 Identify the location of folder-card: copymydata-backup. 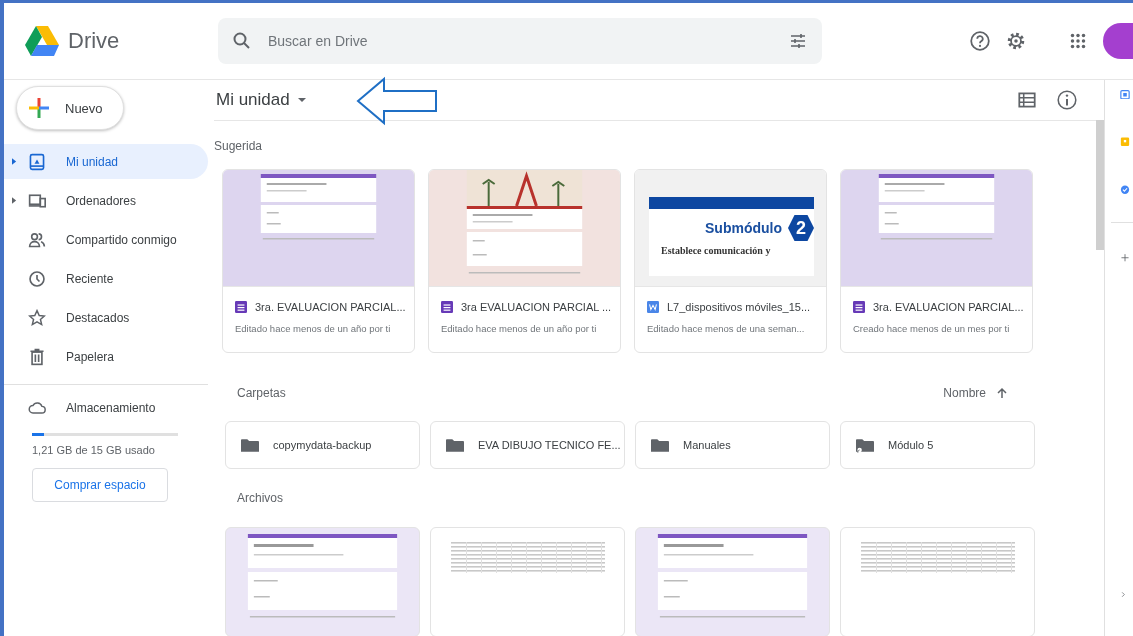
(322, 445).